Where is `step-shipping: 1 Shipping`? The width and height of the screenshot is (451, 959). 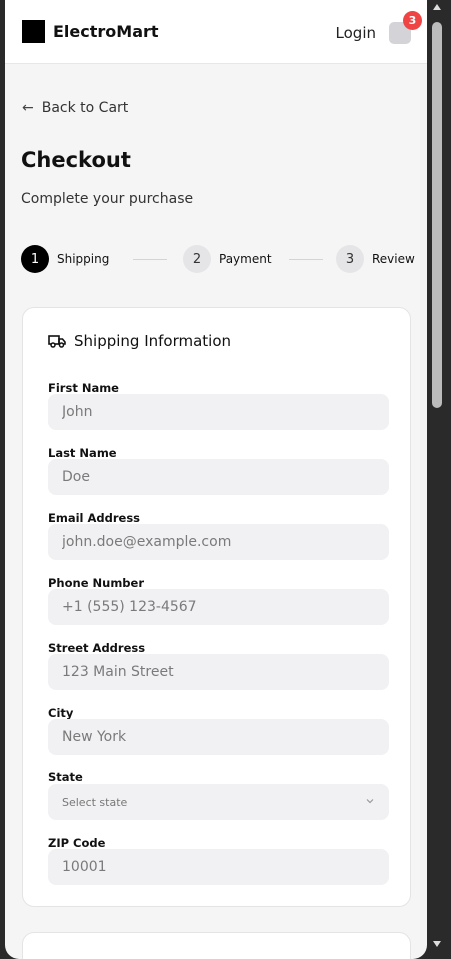 step-shipping: 1 Shipping is located at coordinates (65, 259).